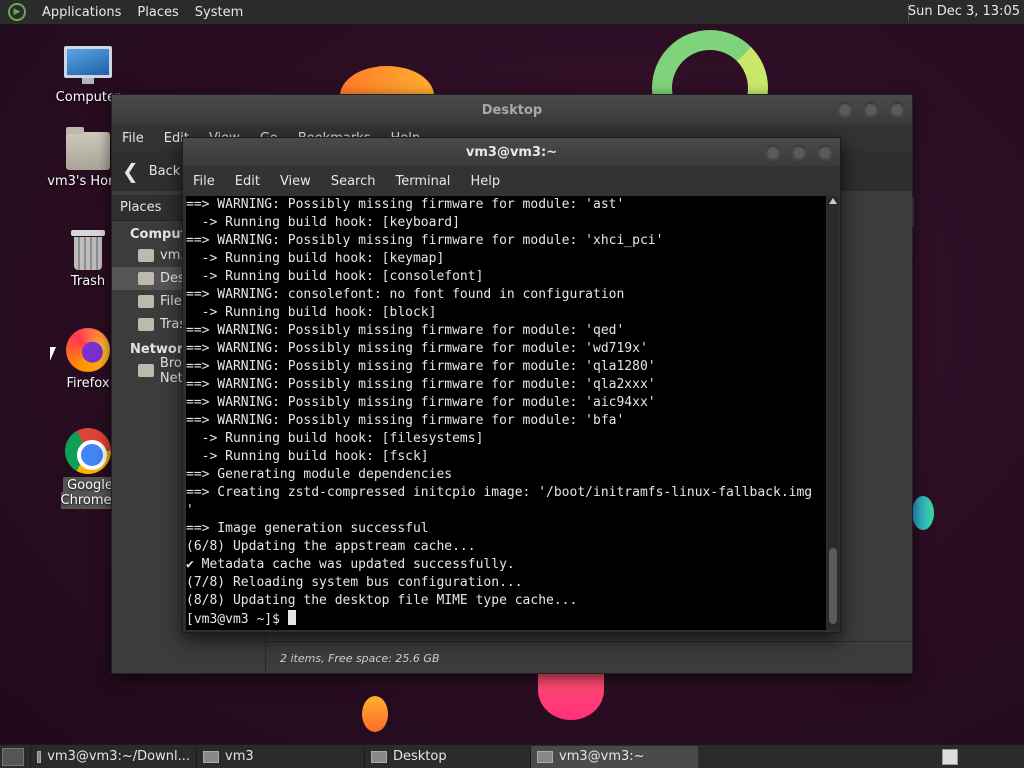 Image resolution: width=1024 pixels, height=768 pixels. Describe the element at coordinates (335, 276) in the screenshot. I see `terminal-line: -> Running build hook: [consolefont]` at that location.